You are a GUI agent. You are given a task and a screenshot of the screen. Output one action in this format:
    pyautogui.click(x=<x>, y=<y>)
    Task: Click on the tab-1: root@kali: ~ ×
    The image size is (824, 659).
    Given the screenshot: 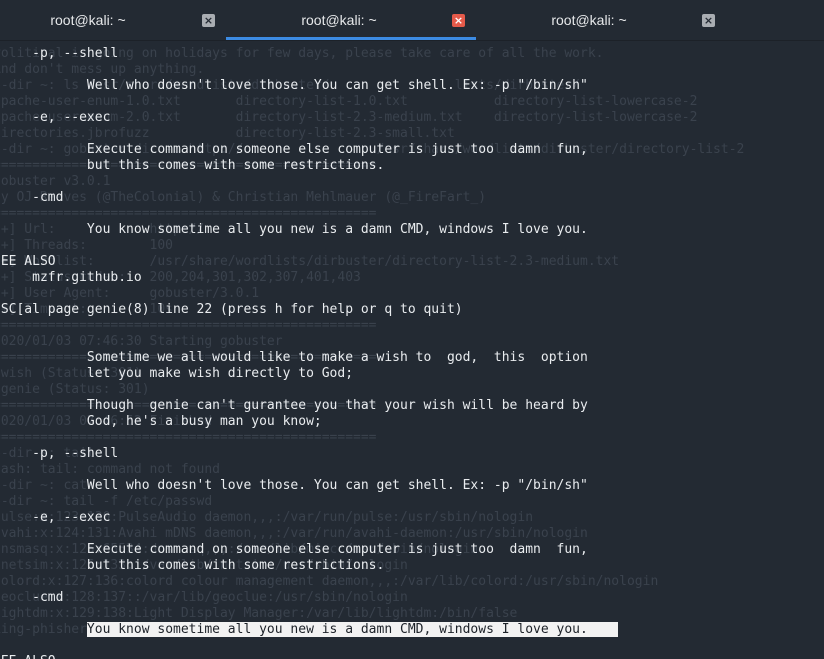 What is the action you would take?
    pyautogui.click(x=125, y=18)
    